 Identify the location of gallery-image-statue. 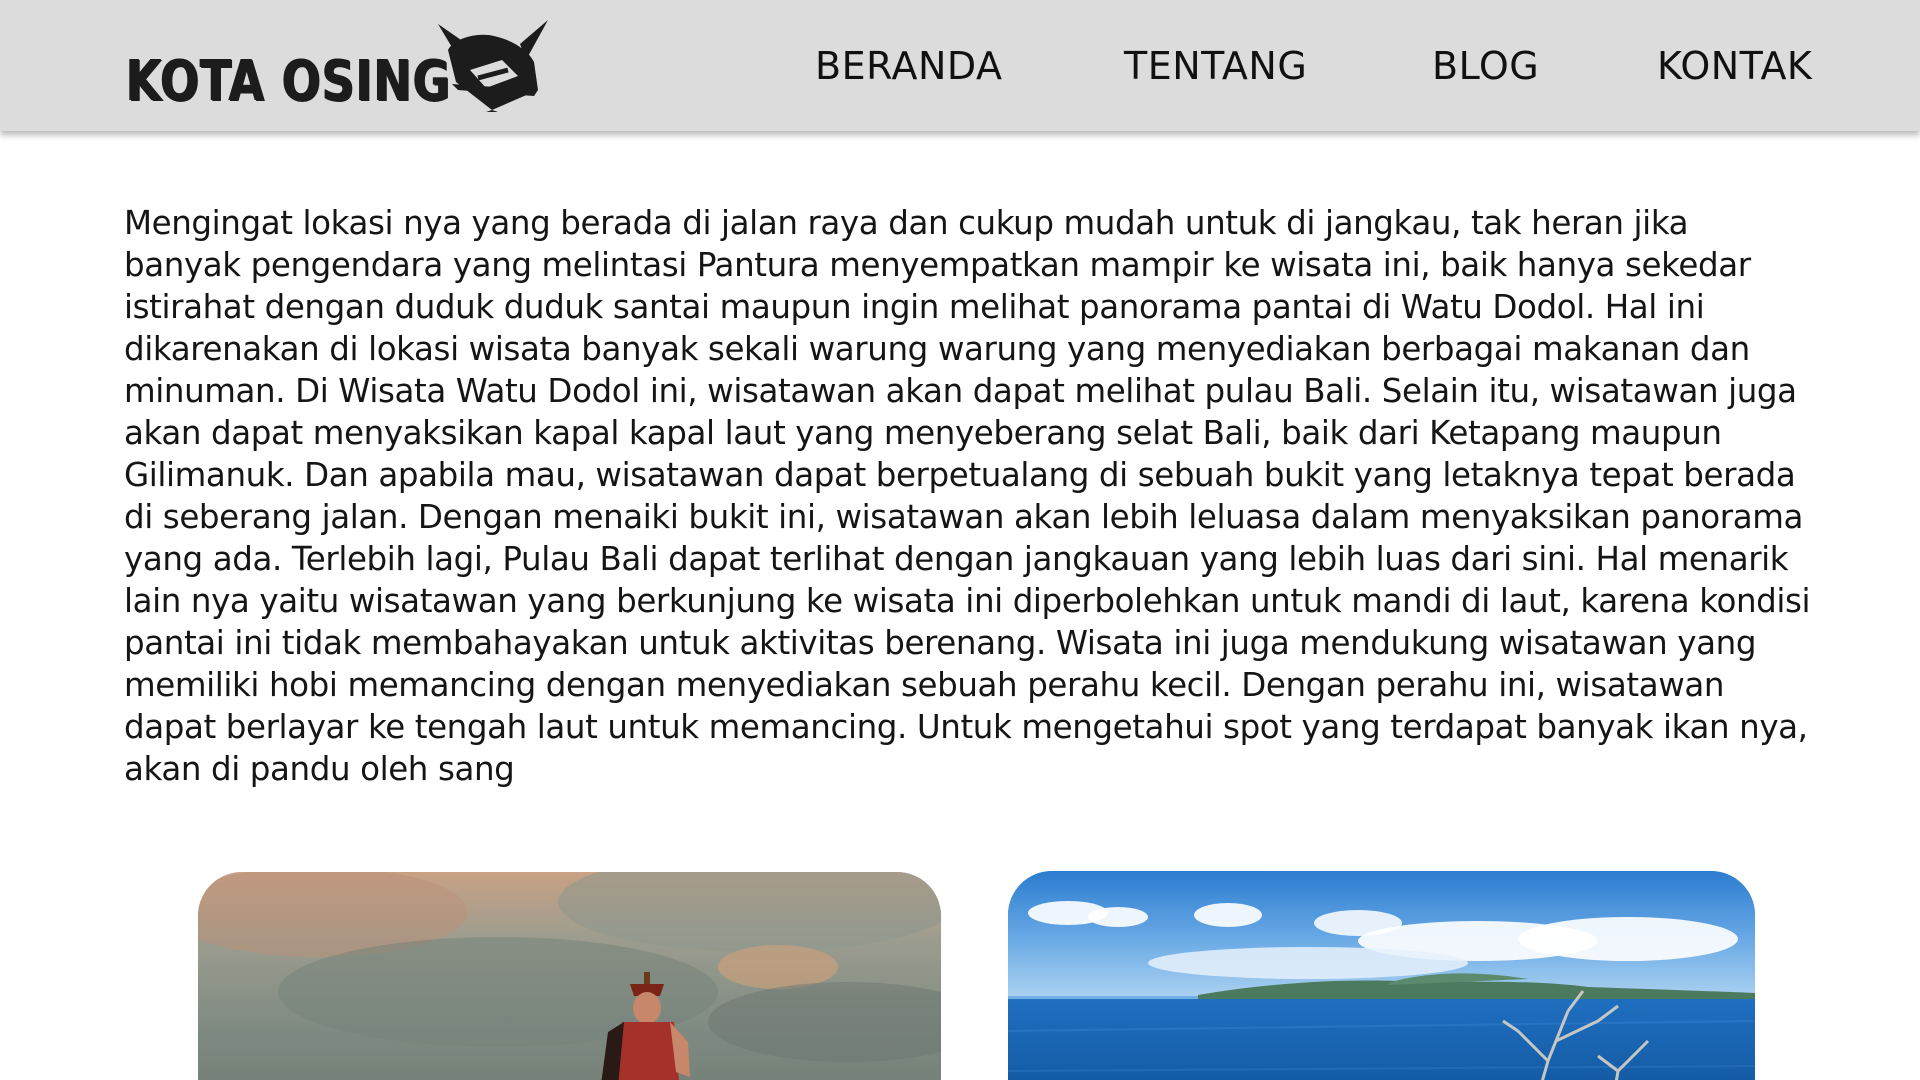
(569, 976).